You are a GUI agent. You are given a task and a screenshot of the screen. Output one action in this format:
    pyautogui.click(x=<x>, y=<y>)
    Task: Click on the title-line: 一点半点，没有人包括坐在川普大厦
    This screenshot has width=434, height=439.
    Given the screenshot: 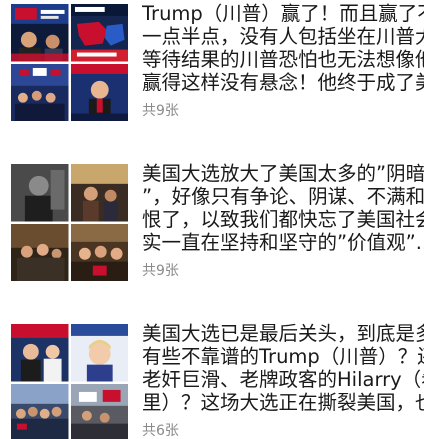 What is the action you would take?
    pyautogui.click(x=283, y=36)
    